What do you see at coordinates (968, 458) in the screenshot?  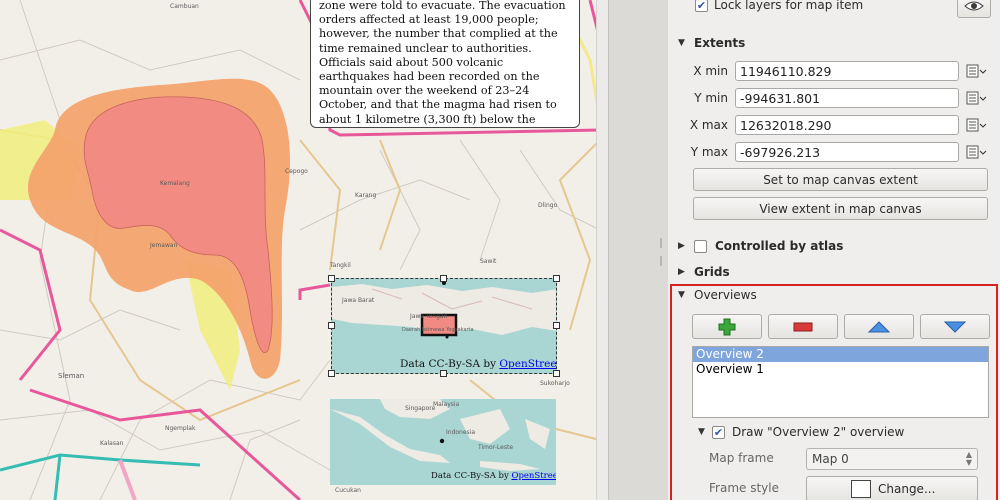 I see `spinner-arrows-icon: ▲ ▼` at bounding box center [968, 458].